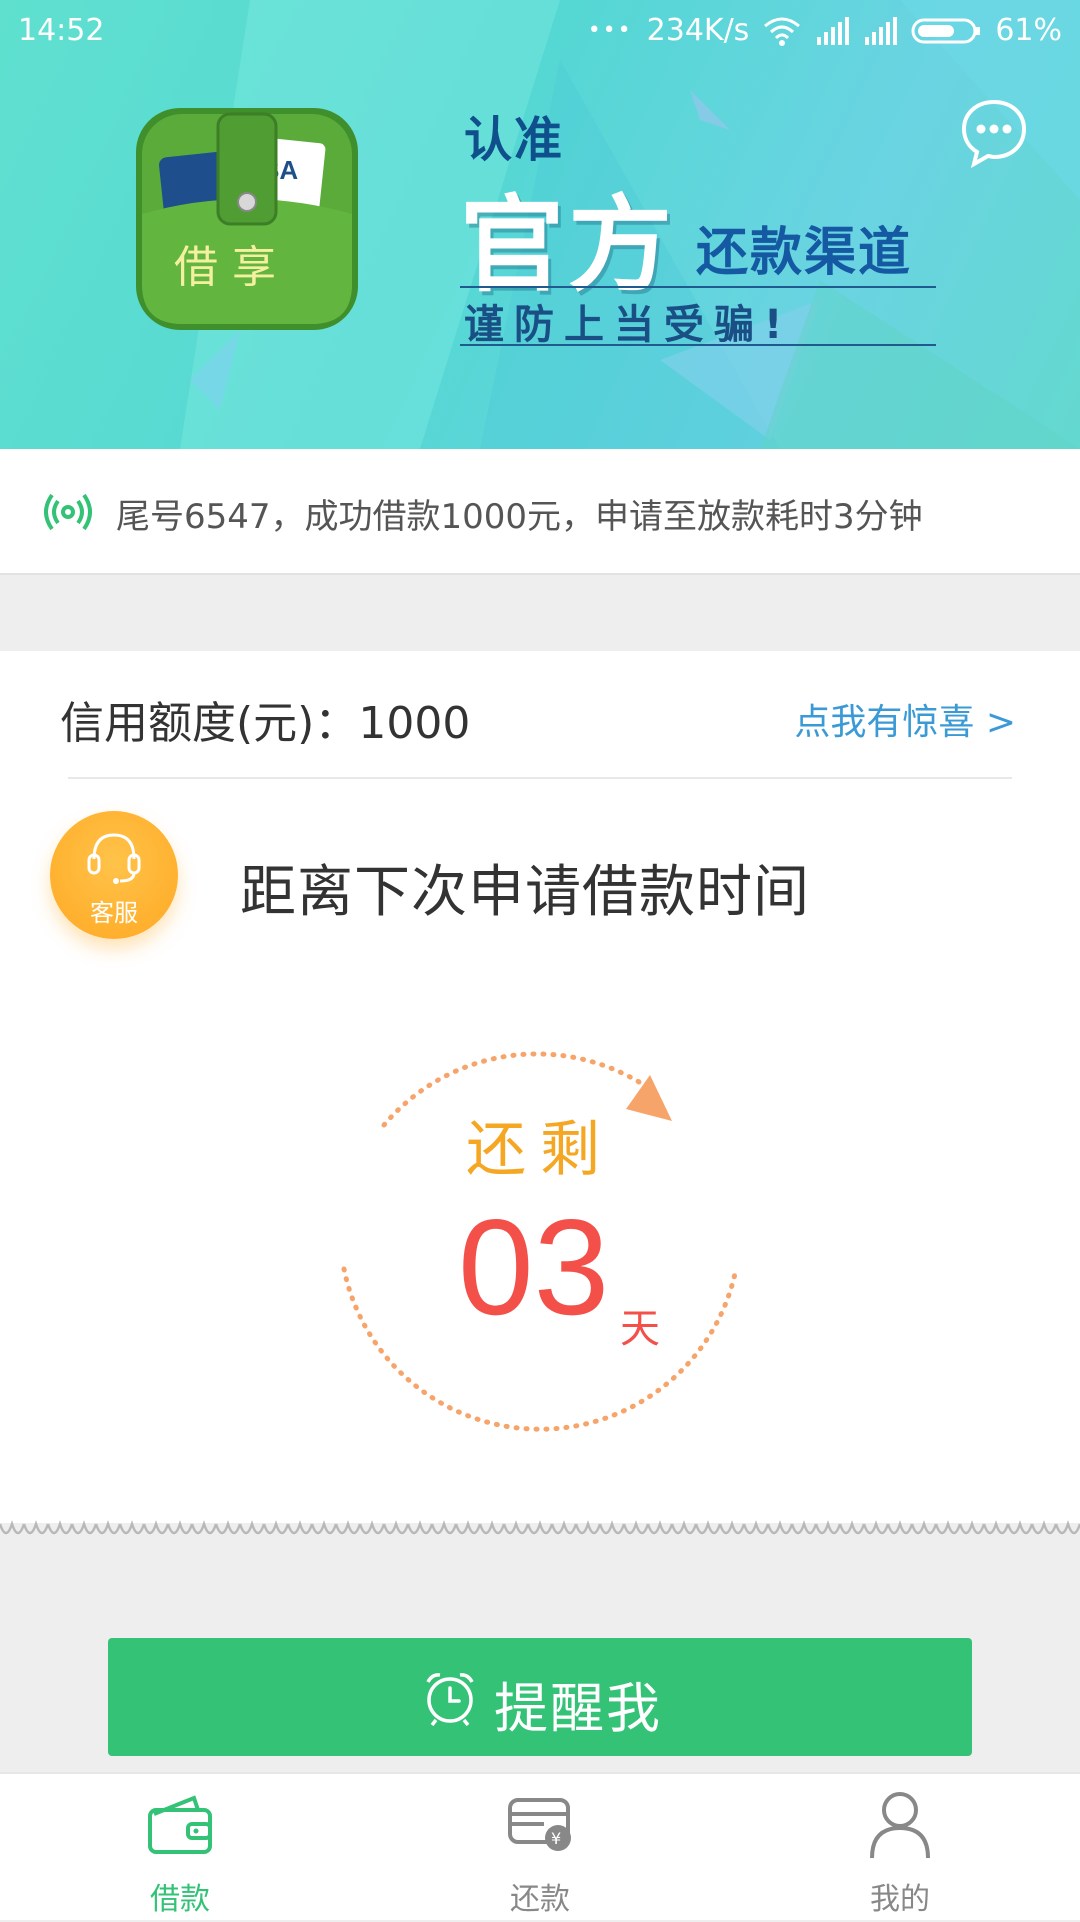  Describe the element at coordinates (1028, 30) in the screenshot. I see `battery-percent: 61%` at that location.